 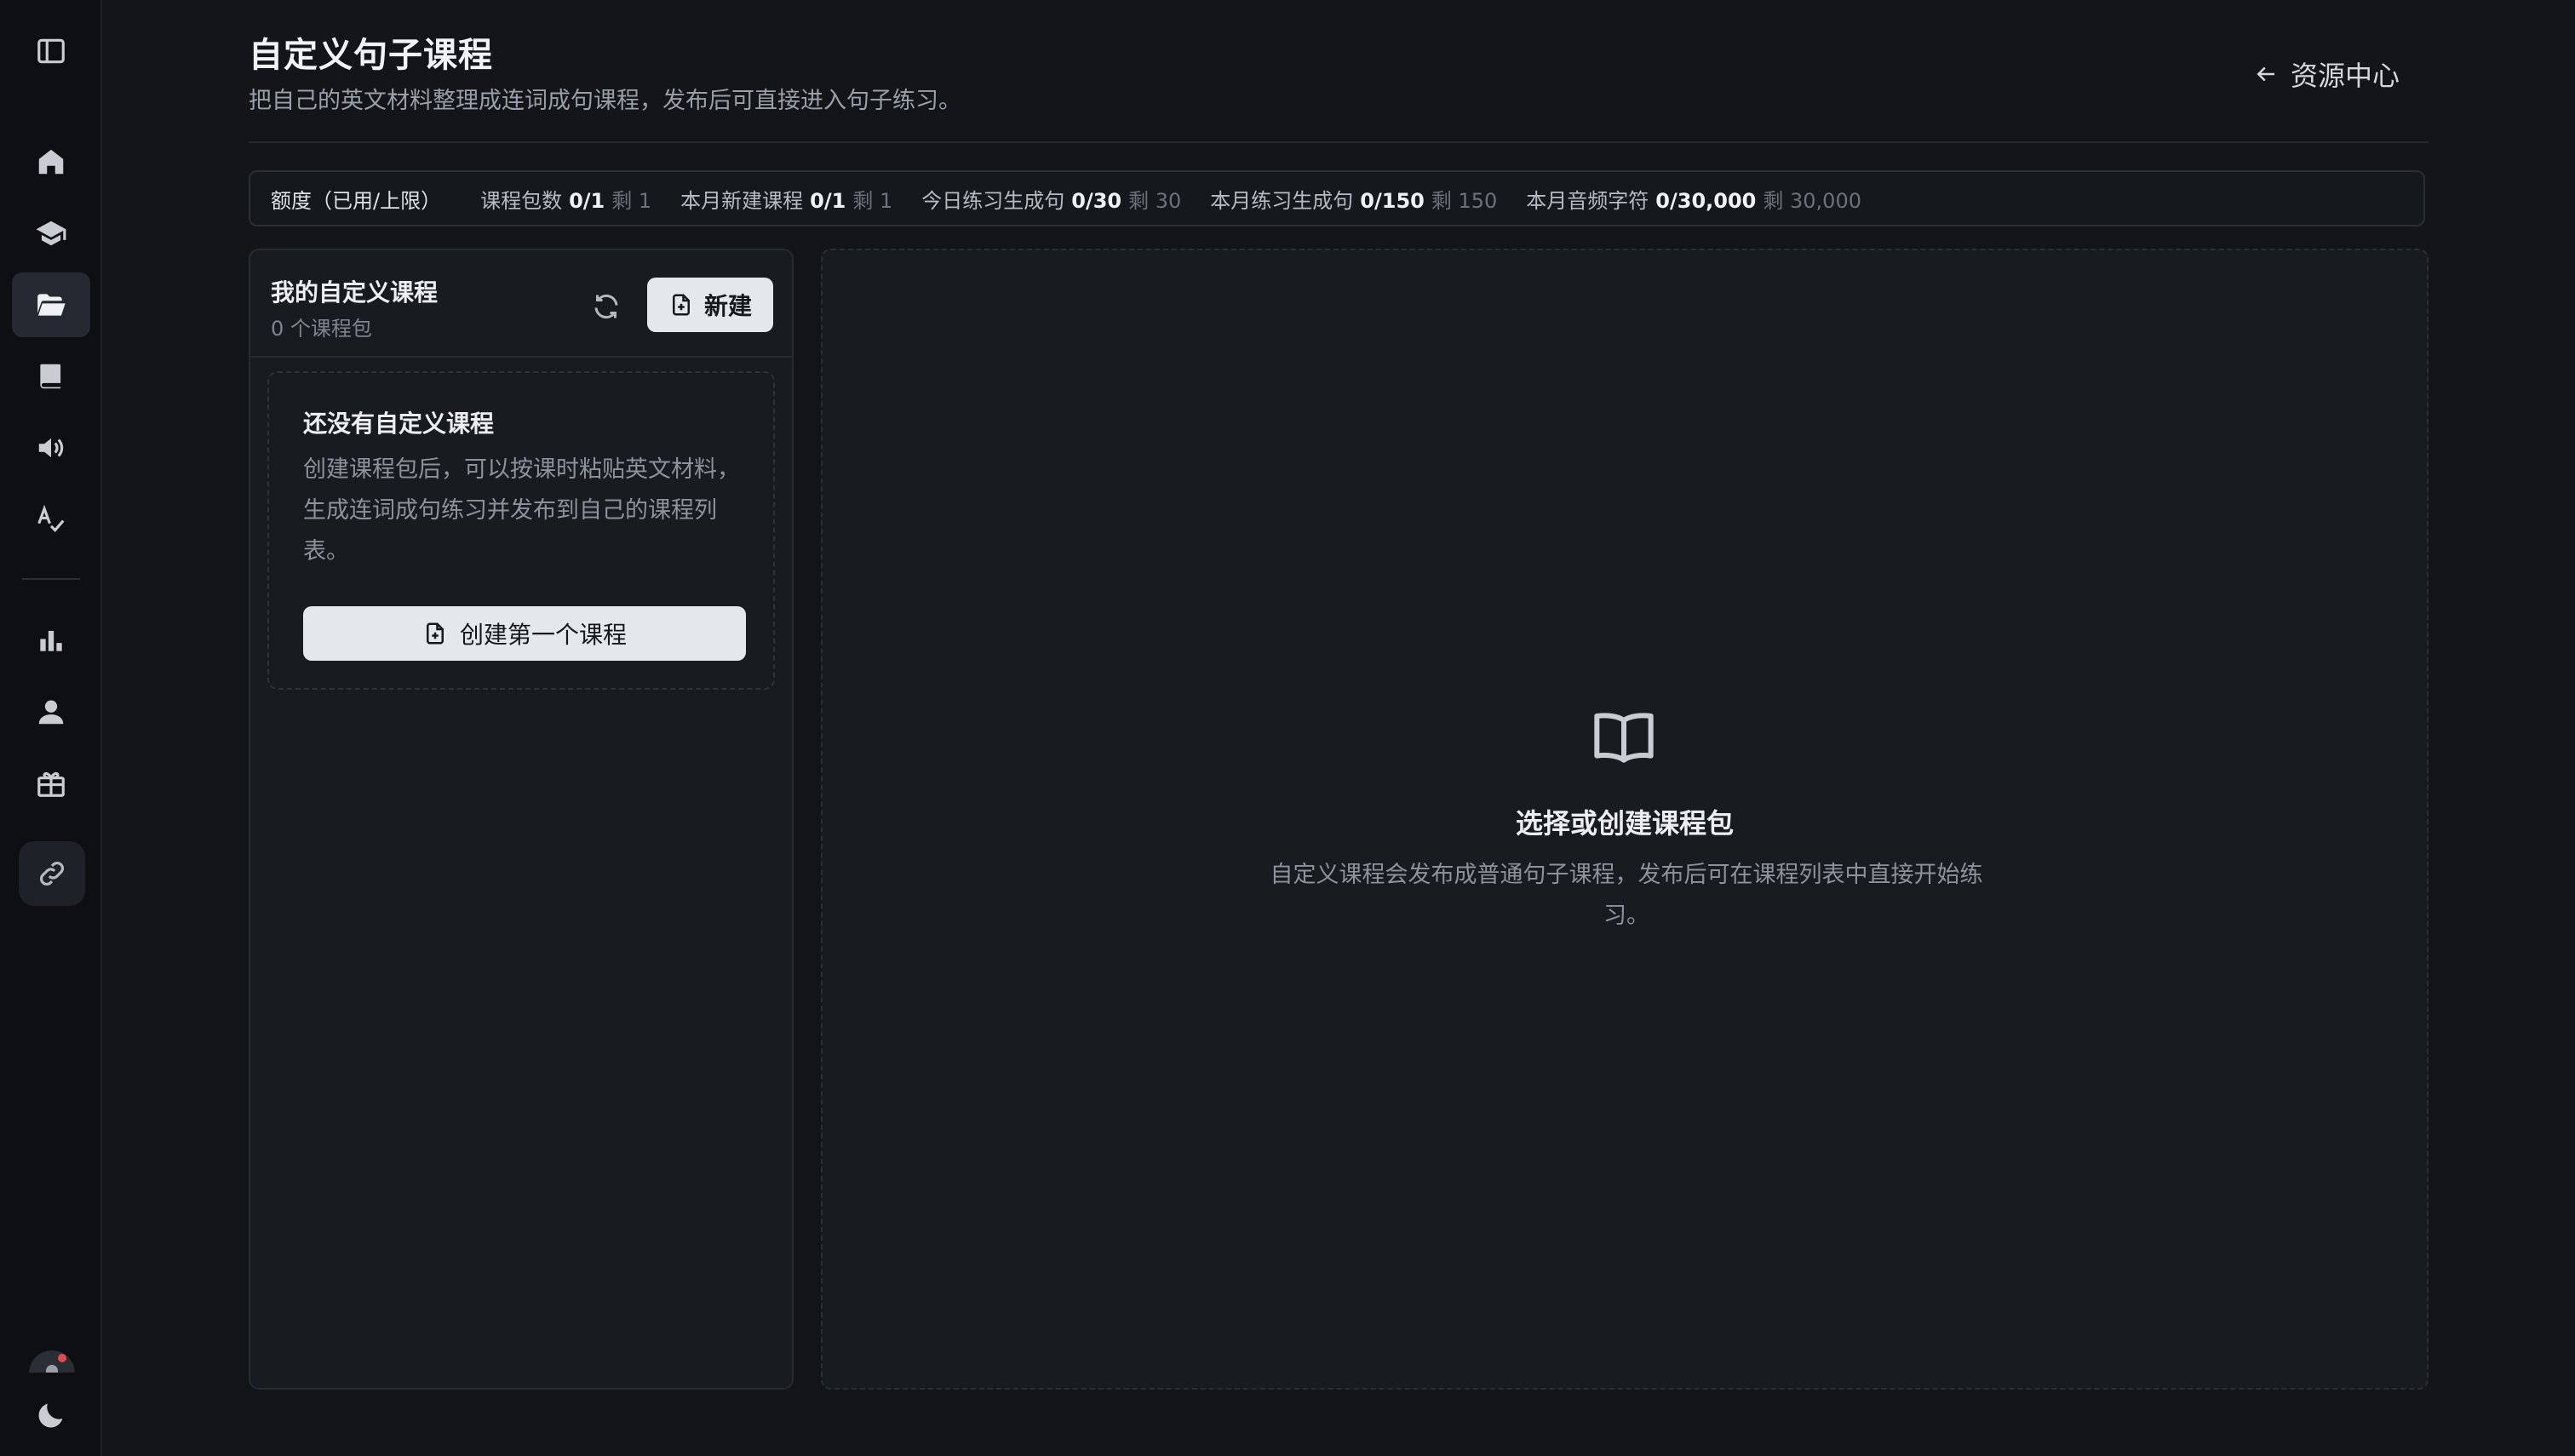 I want to click on quota-remain: 剩 150, so click(x=1464, y=201).